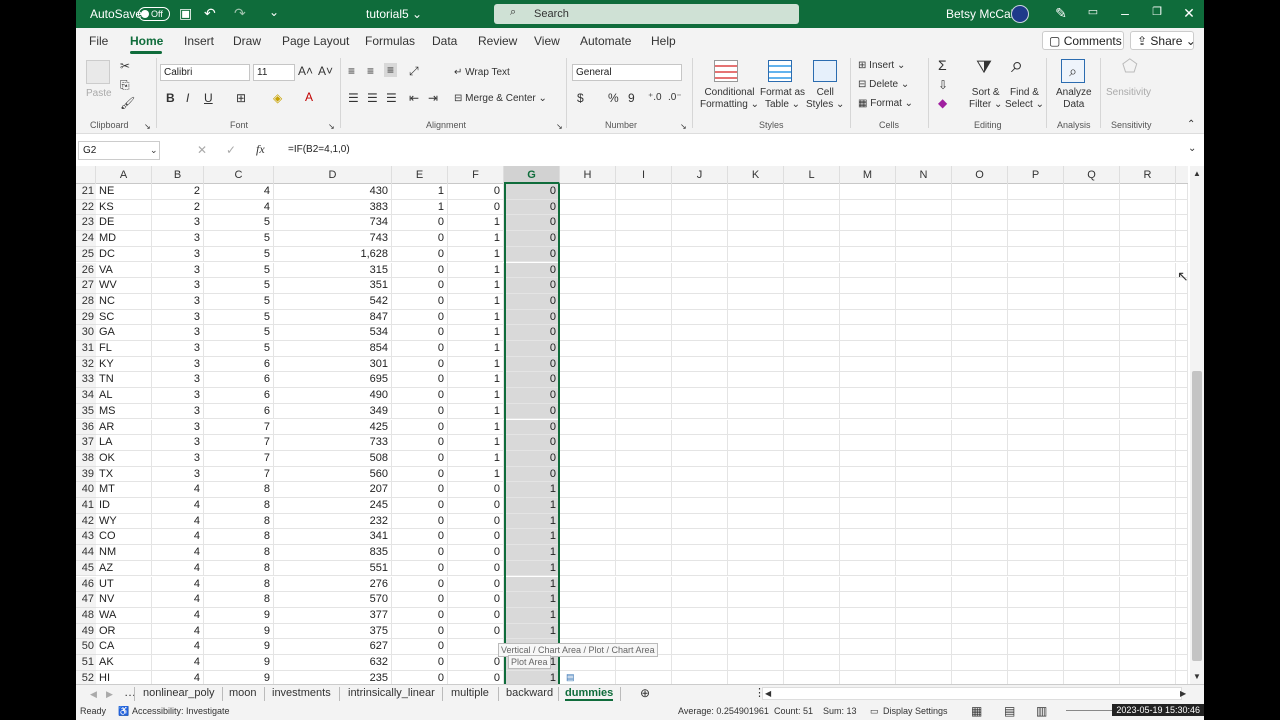 This screenshot has width=1280, height=720. Describe the element at coordinates (86, 333) in the screenshot. I see `row-header: 30` at that location.